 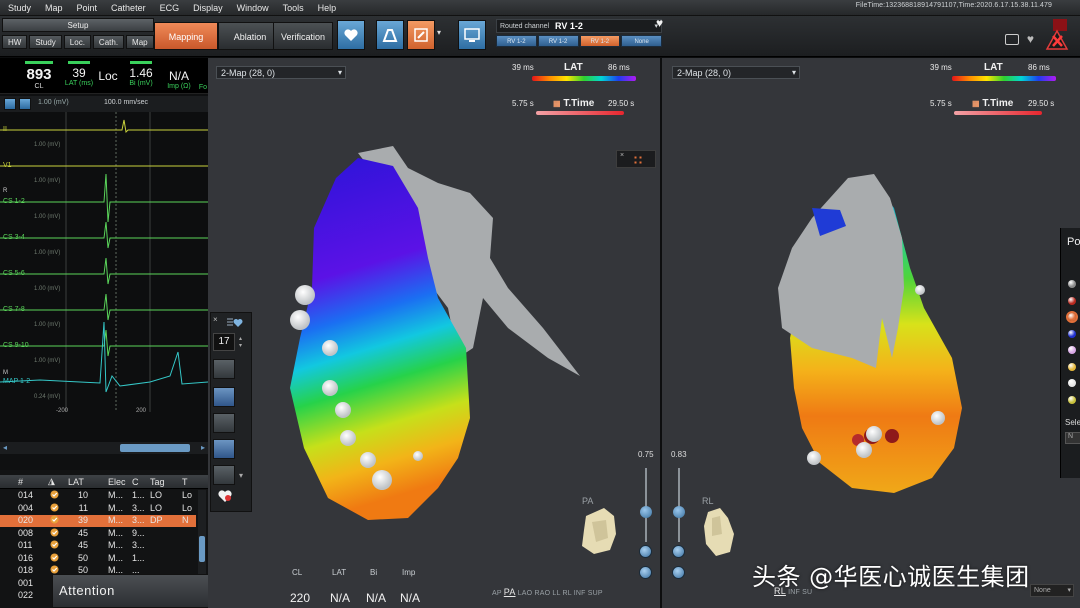 What do you see at coordinates (140, 42) in the screenshot?
I see `setup-map-button: Map` at bounding box center [140, 42].